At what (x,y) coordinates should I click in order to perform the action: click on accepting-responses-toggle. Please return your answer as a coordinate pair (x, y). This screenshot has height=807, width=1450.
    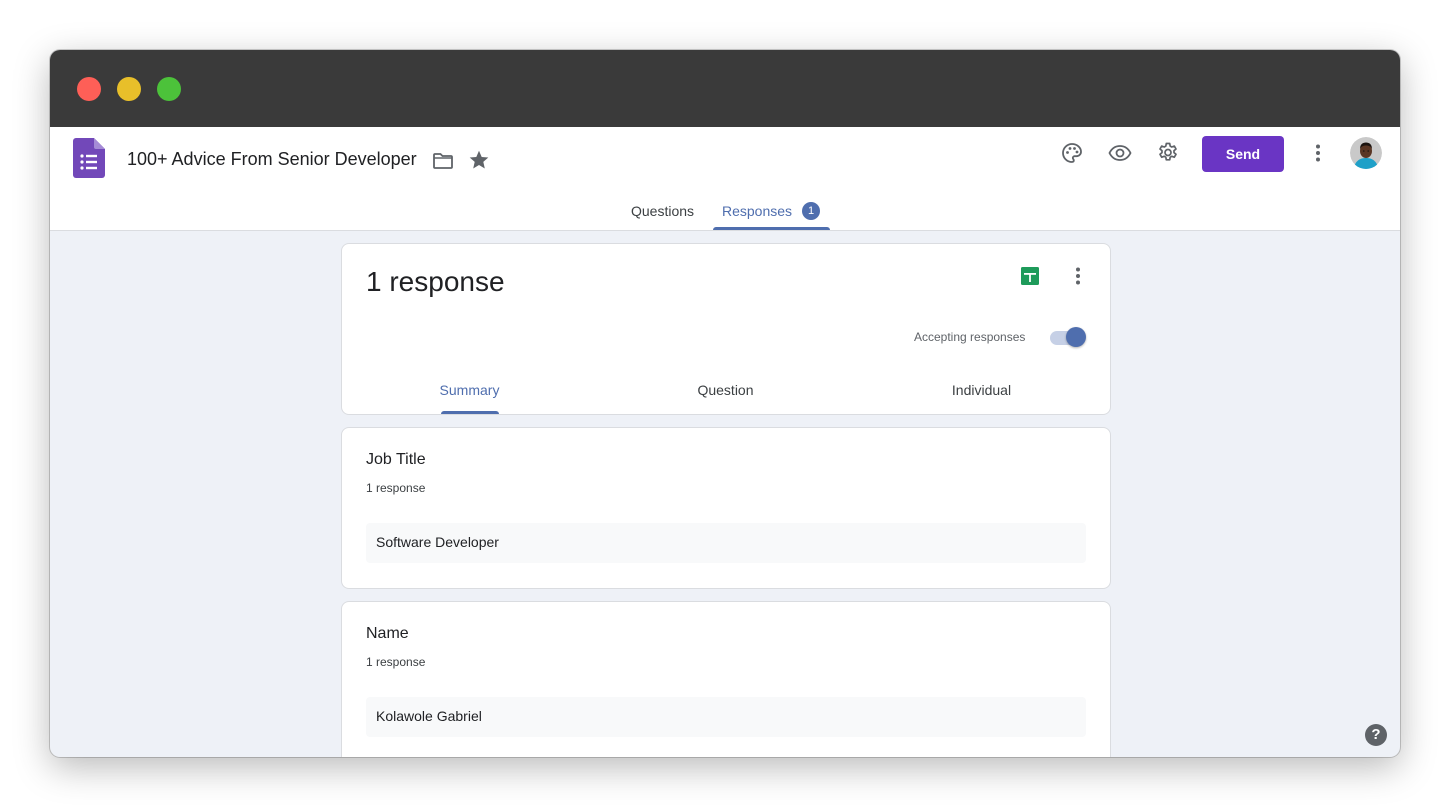
    Looking at the image, I should click on (1068, 338).